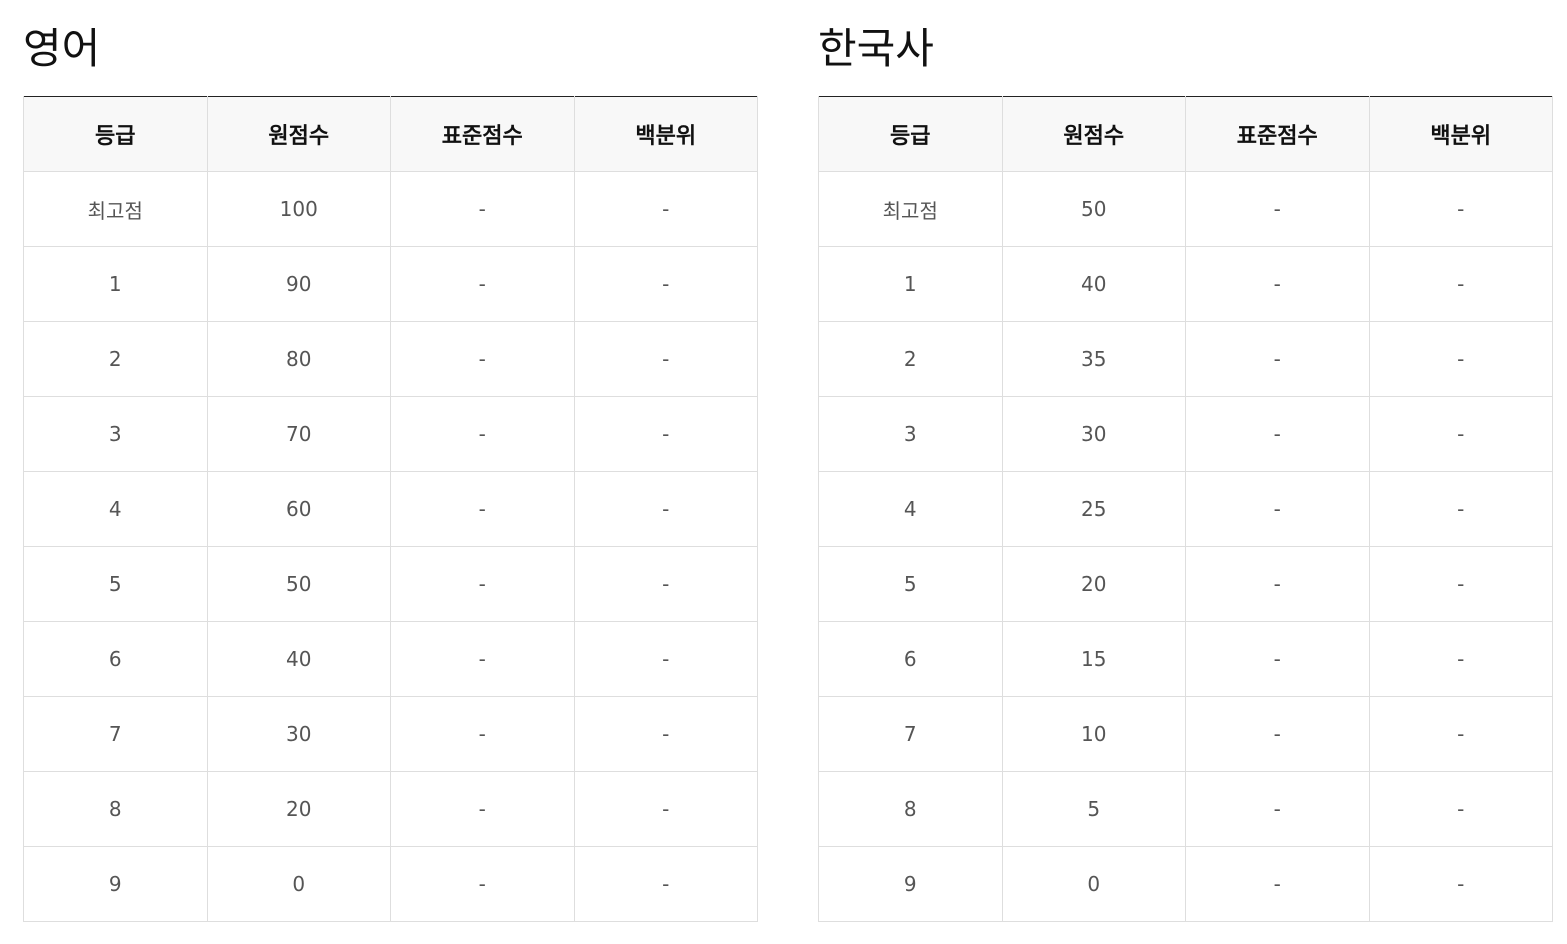 The width and height of the screenshot is (1567, 944). What do you see at coordinates (1460, 134) in the screenshot?
I see `header-percentile: 백분위` at bounding box center [1460, 134].